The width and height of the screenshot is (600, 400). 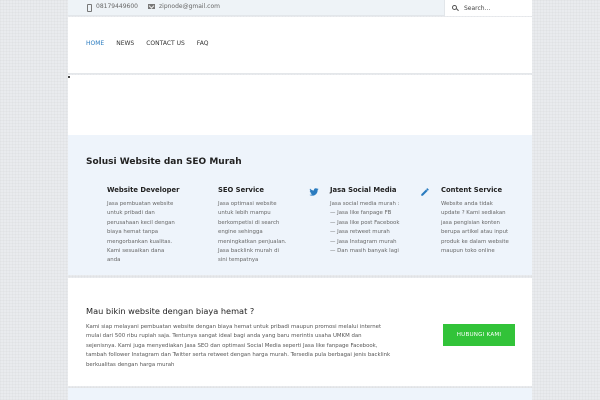 I want to click on phone-contact: 08179449600, so click(x=112, y=7).